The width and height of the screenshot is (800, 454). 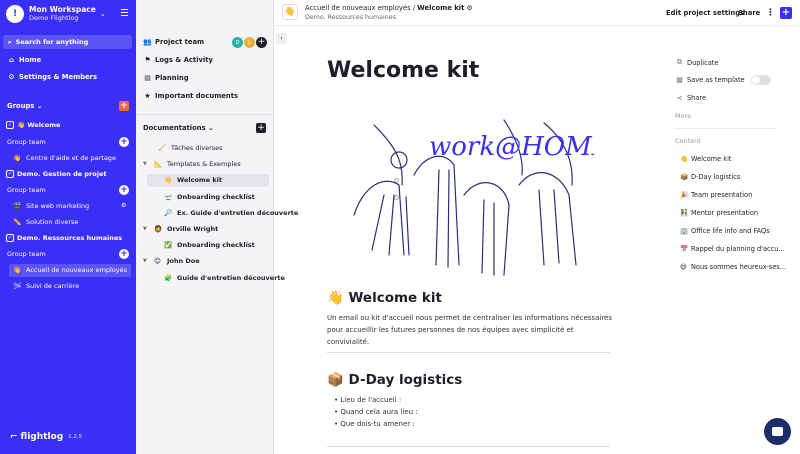 What do you see at coordinates (33, 125) in the screenshot?
I see `group-welcome: ✓ 👋 Welcome` at bounding box center [33, 125].